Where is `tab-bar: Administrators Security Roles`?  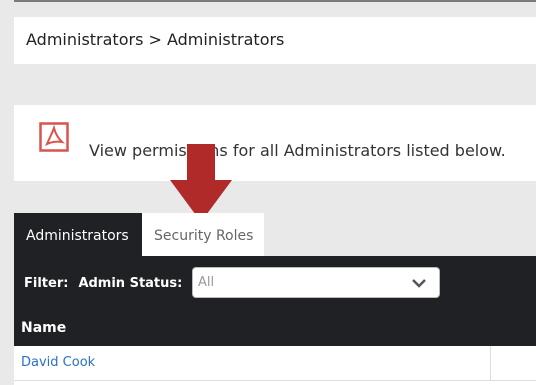
tab-bar: Administrators Security Roles is located at coordinates (139, 234).